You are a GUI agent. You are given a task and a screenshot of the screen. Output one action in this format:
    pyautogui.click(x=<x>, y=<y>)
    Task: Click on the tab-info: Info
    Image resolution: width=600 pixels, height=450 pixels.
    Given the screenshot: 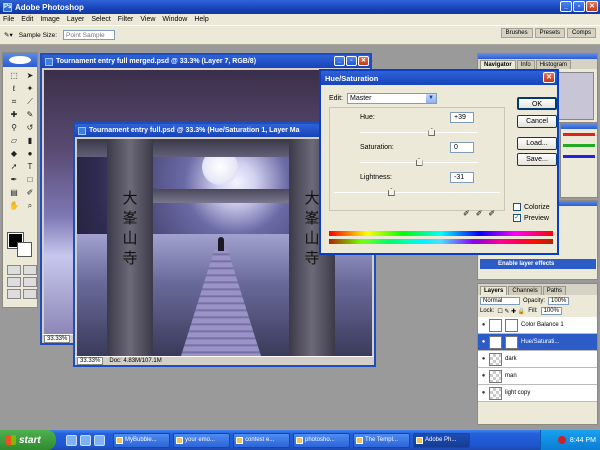 What is the action you would take?
    pyautogui.click(x=525, y=64)
    